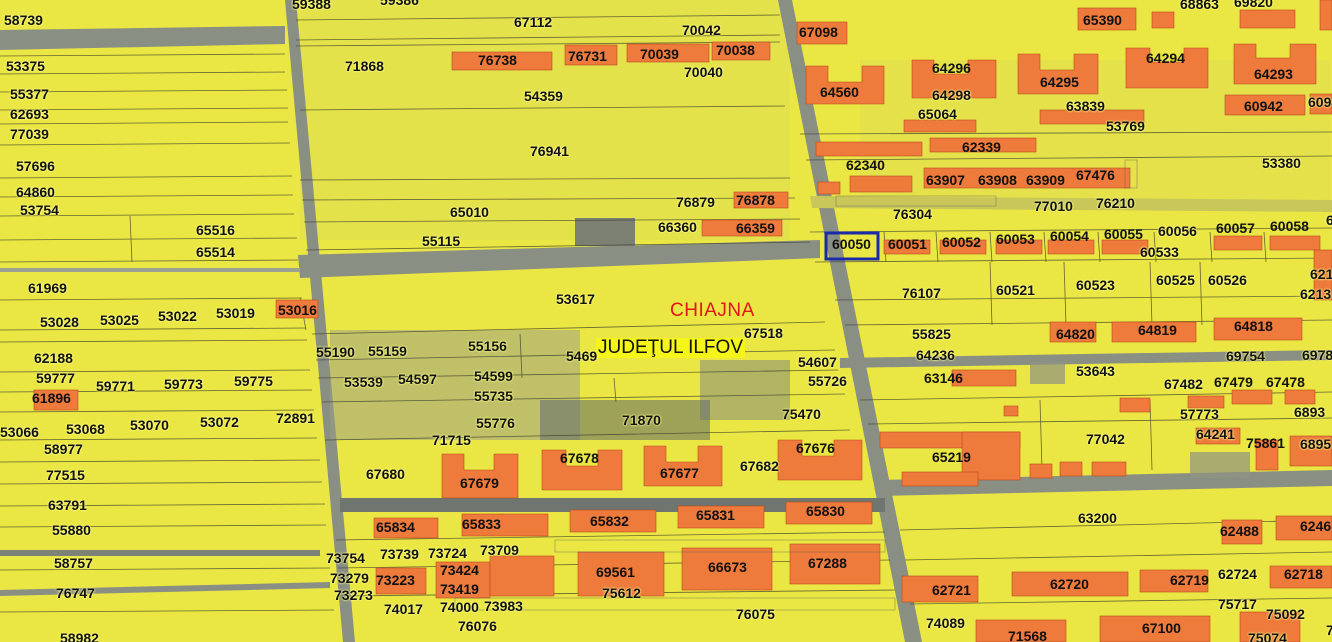 This screenshot has height=642, width=1332. I want to click on parcel-label-55880: 55880, so click(71, 530).